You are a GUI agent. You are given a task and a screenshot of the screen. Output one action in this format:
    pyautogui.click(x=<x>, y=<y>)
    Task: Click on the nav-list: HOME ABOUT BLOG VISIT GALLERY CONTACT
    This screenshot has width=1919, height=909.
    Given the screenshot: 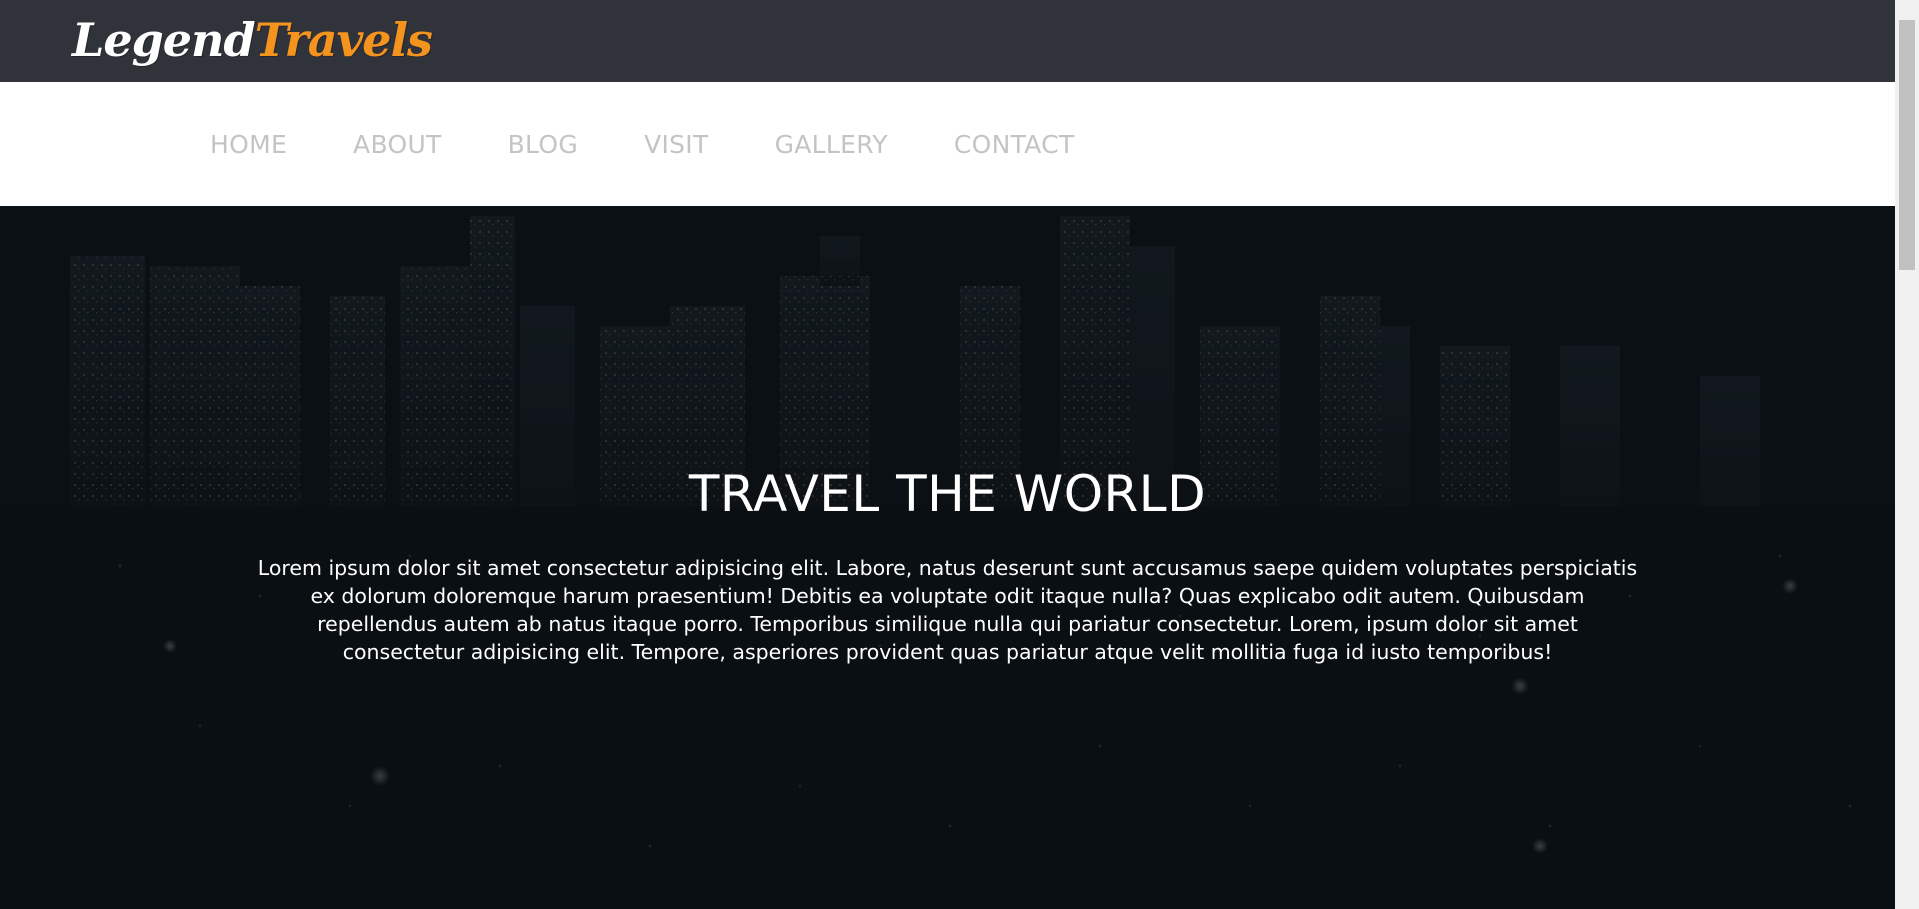 What is the action you would take?
    pyautogui.click(x=675, y=144)
    